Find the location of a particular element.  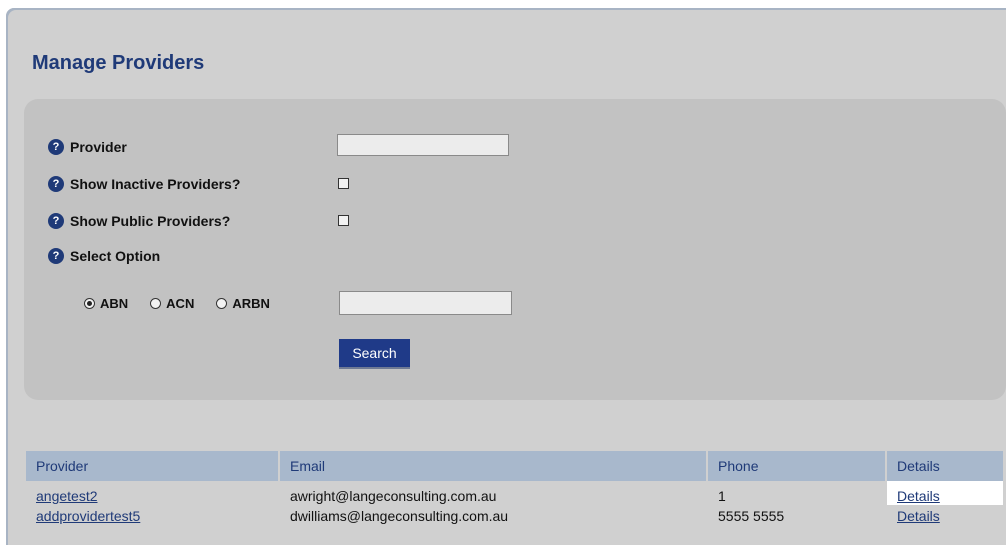

select-option-label: Select Option is located at coordinates (115, 256).